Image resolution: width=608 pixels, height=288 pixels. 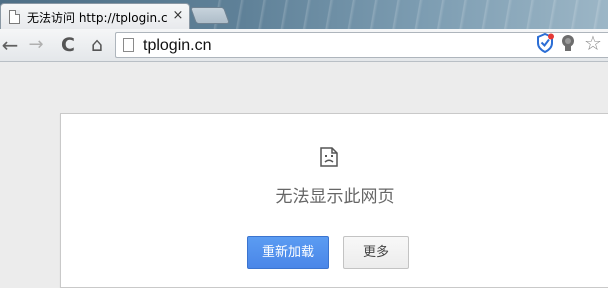 What do you see at coordinates (177, 46) in the screenshot?
I see `address-url: tplogin.cn` at bounding box center [177, 46].